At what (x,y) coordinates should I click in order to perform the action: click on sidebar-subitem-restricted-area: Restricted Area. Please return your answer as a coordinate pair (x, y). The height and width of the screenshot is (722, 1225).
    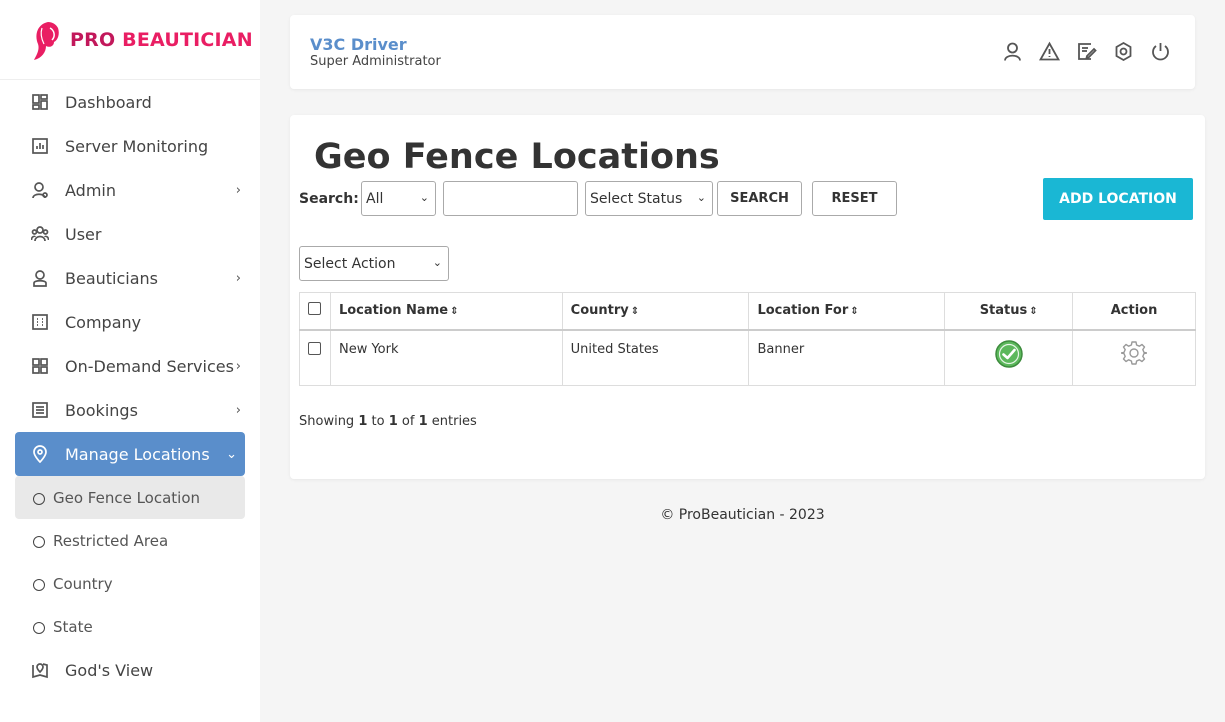
    Looking at the image, I should click on (130, 540).